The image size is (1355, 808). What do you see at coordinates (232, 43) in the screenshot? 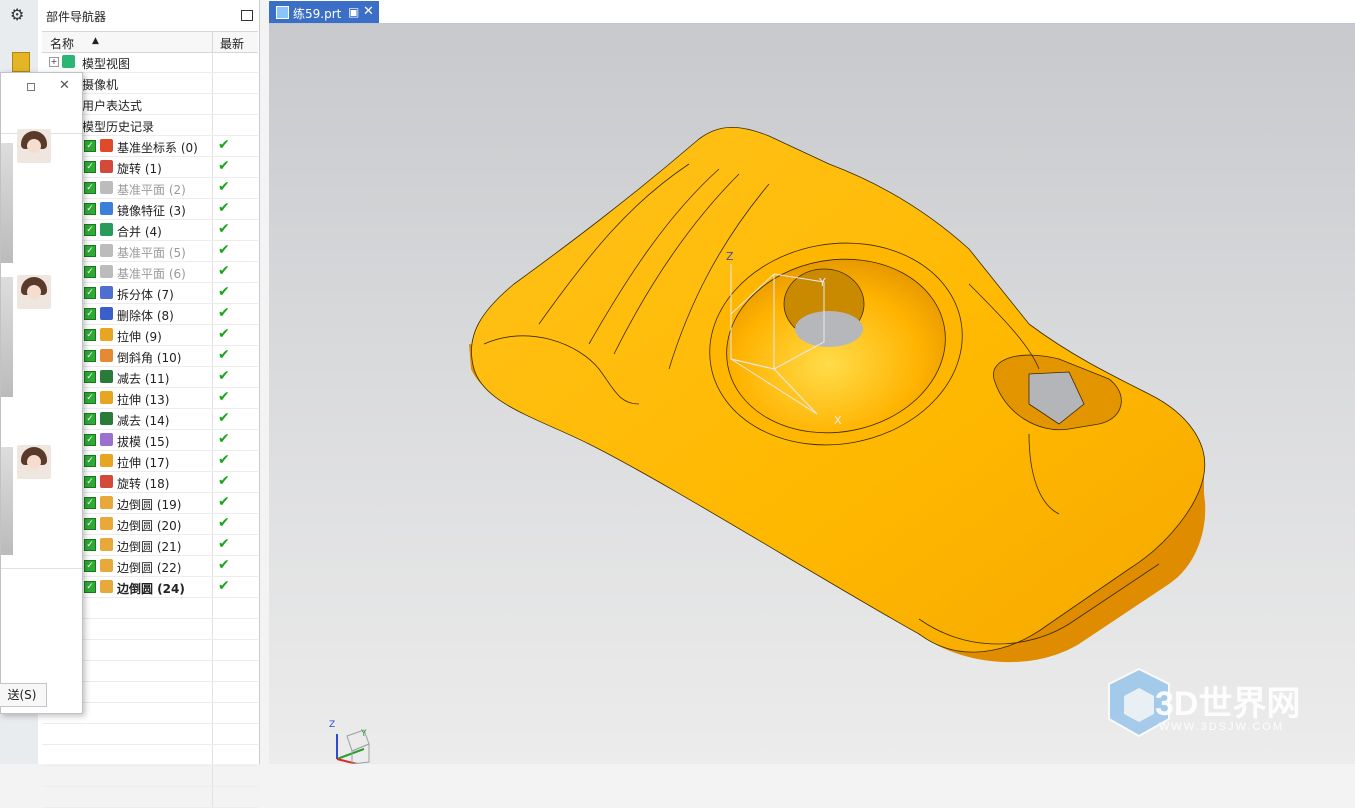
I see `column-latest: 最新` at bounding box center [232, 43].